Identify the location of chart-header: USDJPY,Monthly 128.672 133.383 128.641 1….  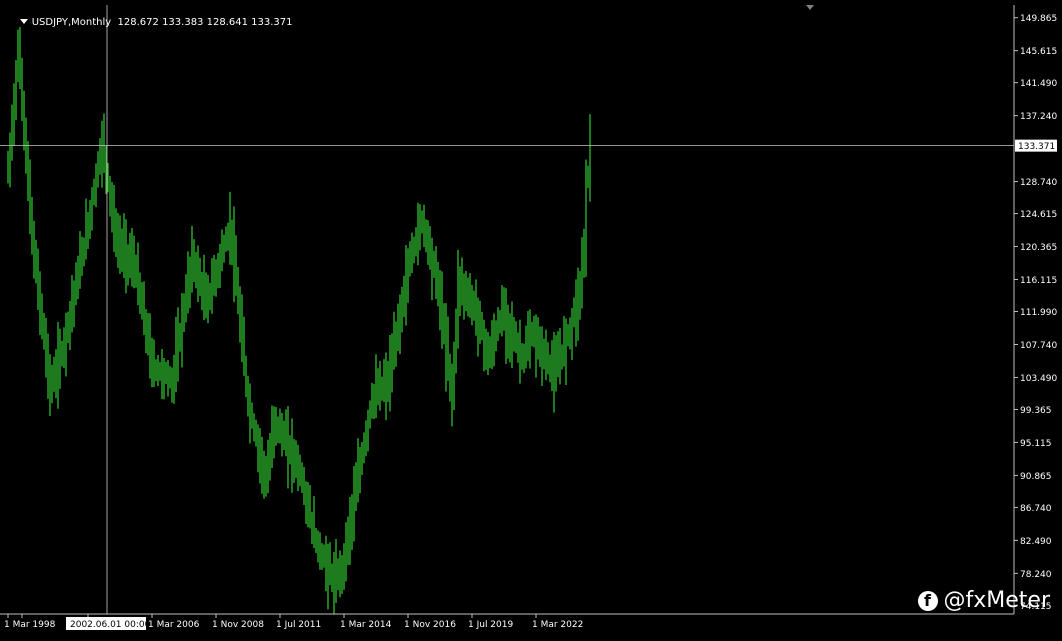
(149, 22).